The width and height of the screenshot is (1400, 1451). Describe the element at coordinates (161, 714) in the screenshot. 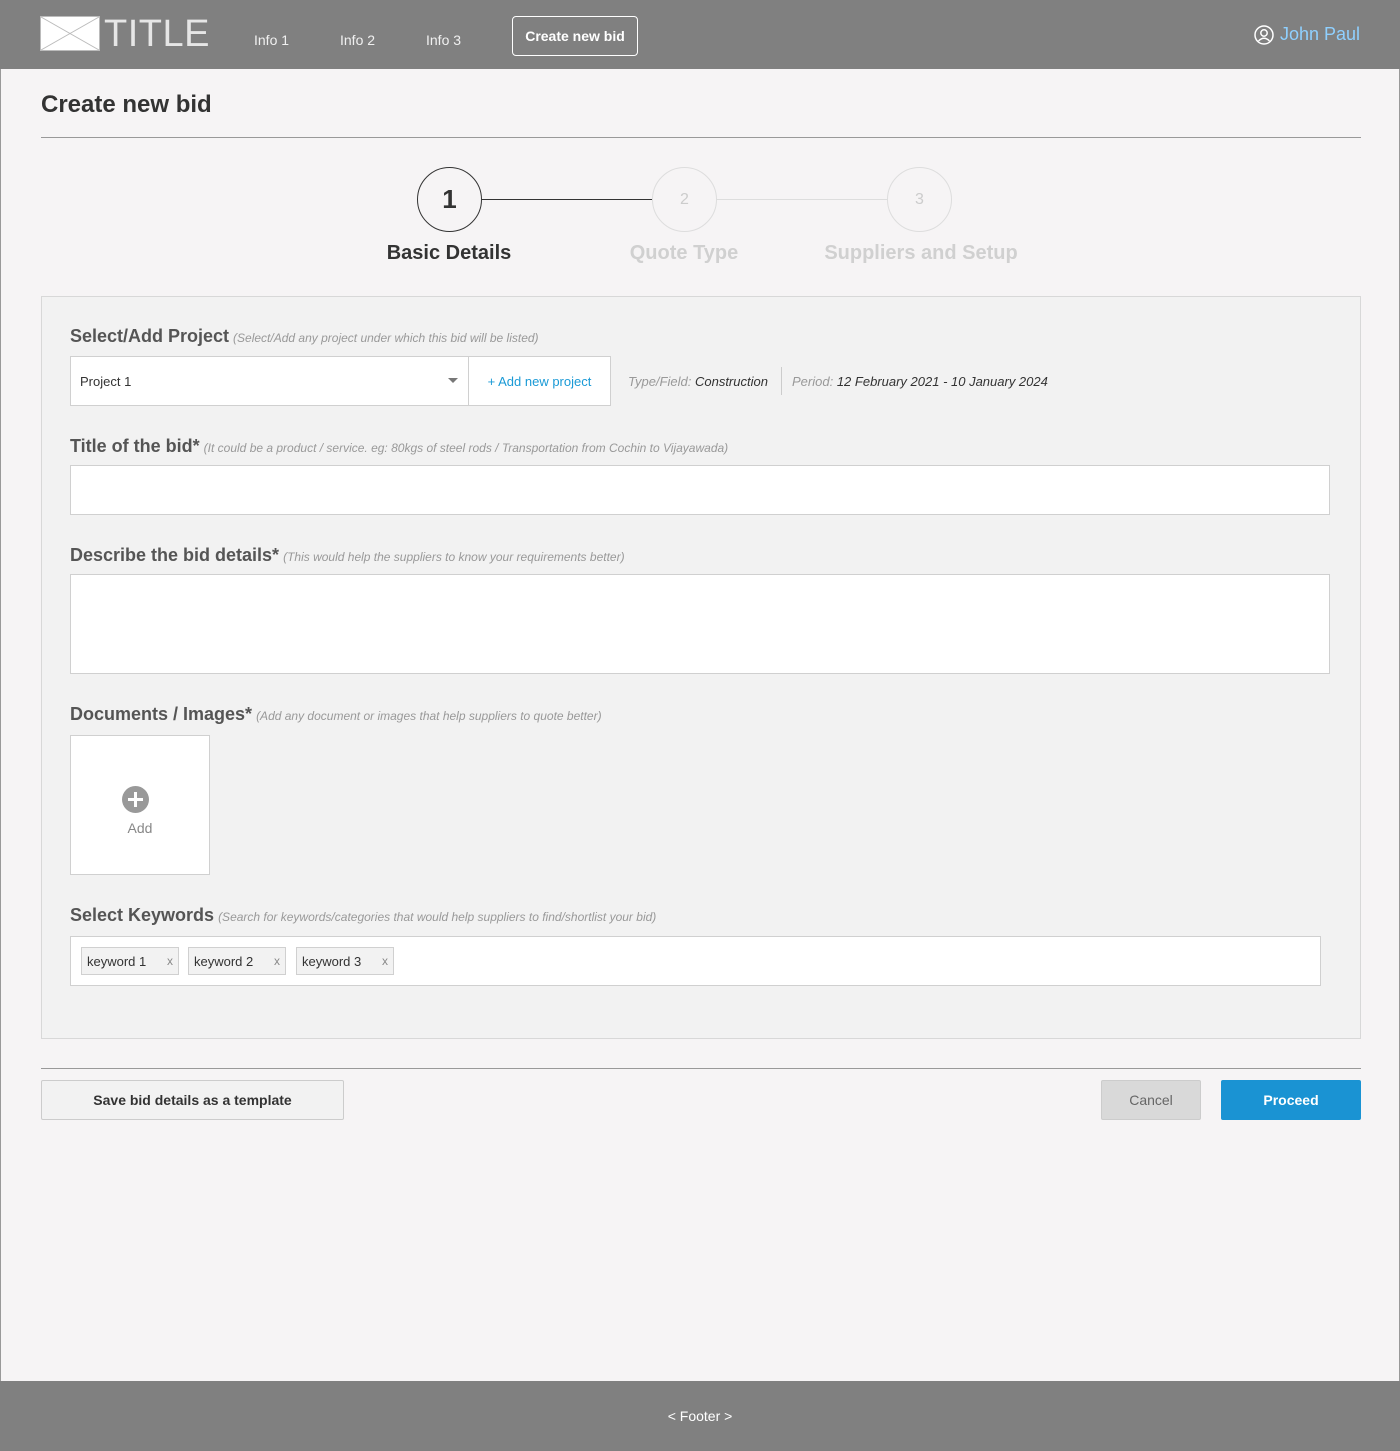

I see `documents-label: Documents / Images*` at that location.